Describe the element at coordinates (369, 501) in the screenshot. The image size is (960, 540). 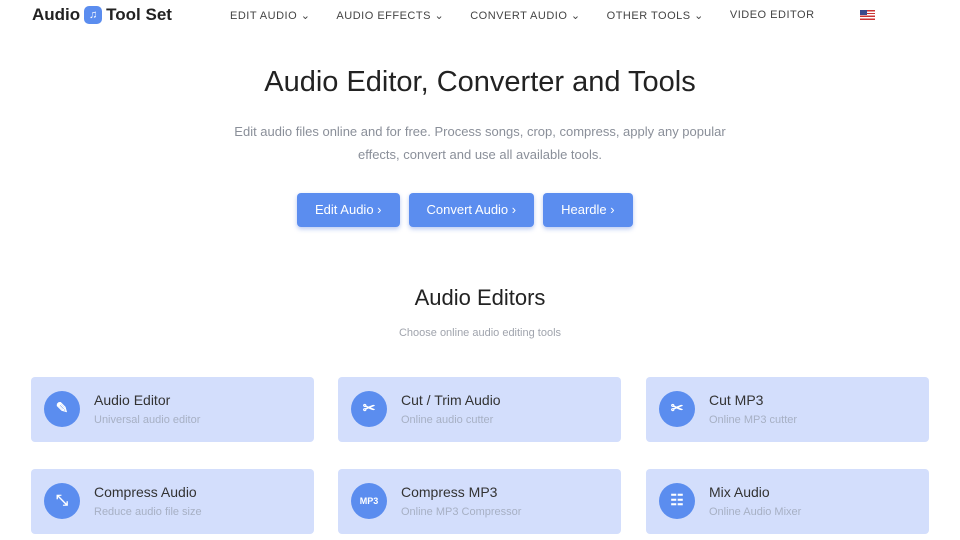
I see `mp3-compress-icon: MP3` at that location.